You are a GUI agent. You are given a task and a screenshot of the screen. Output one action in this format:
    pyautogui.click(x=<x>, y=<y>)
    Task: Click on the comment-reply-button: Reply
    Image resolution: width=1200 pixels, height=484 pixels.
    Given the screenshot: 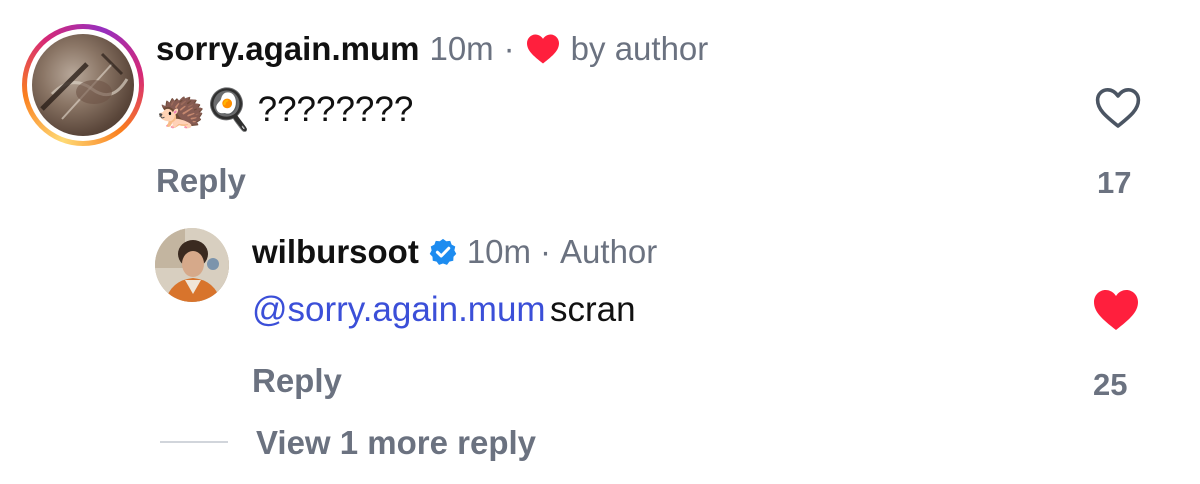 What is the action you would take?
    pyautogui.click(x=201, y=181)
    